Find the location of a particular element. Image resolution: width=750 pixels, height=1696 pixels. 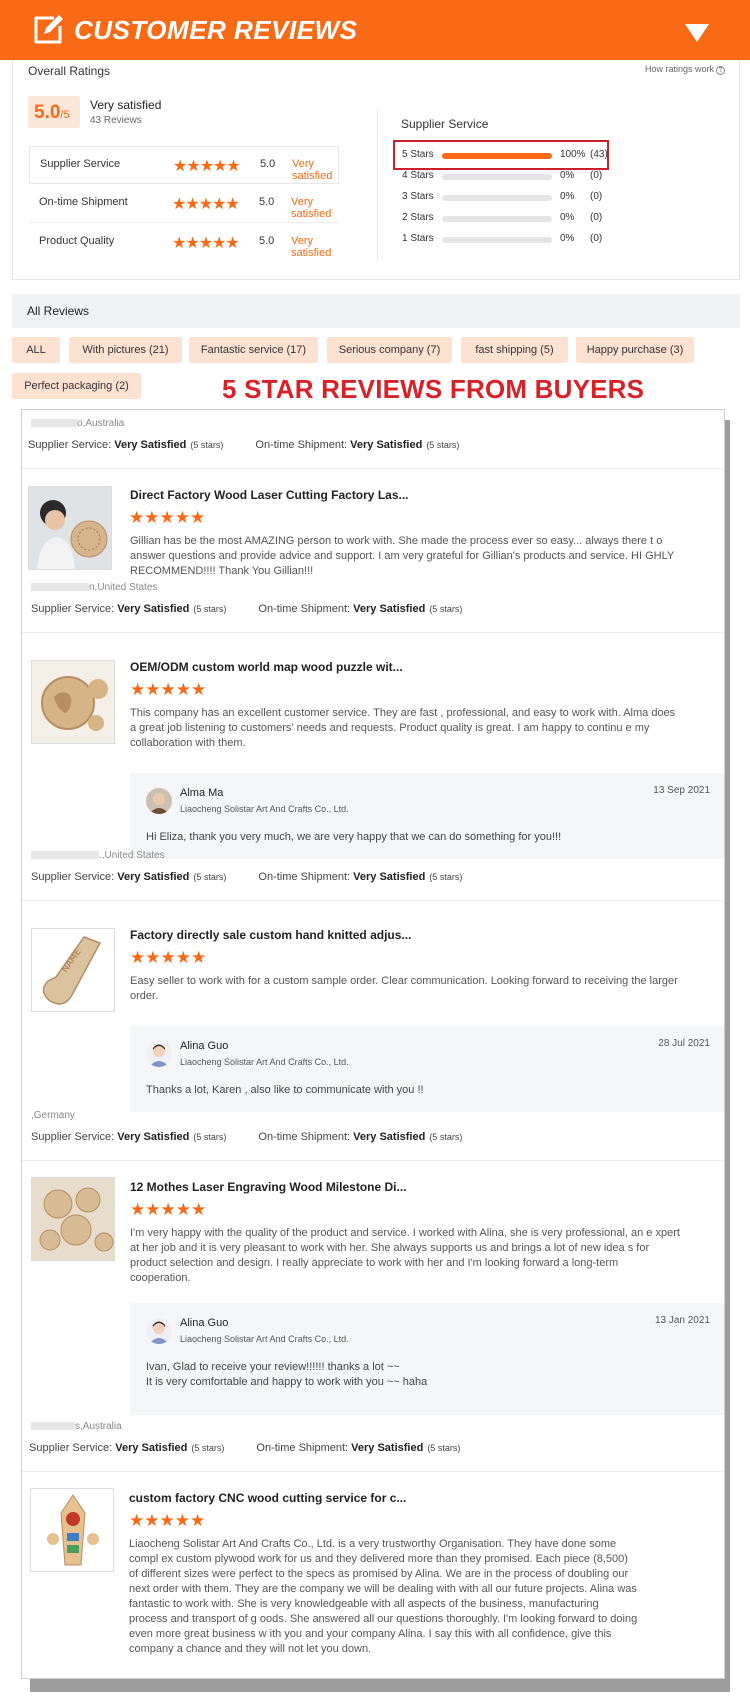

wooden-sock-icon: NAME is located at coordinates (73, 970).